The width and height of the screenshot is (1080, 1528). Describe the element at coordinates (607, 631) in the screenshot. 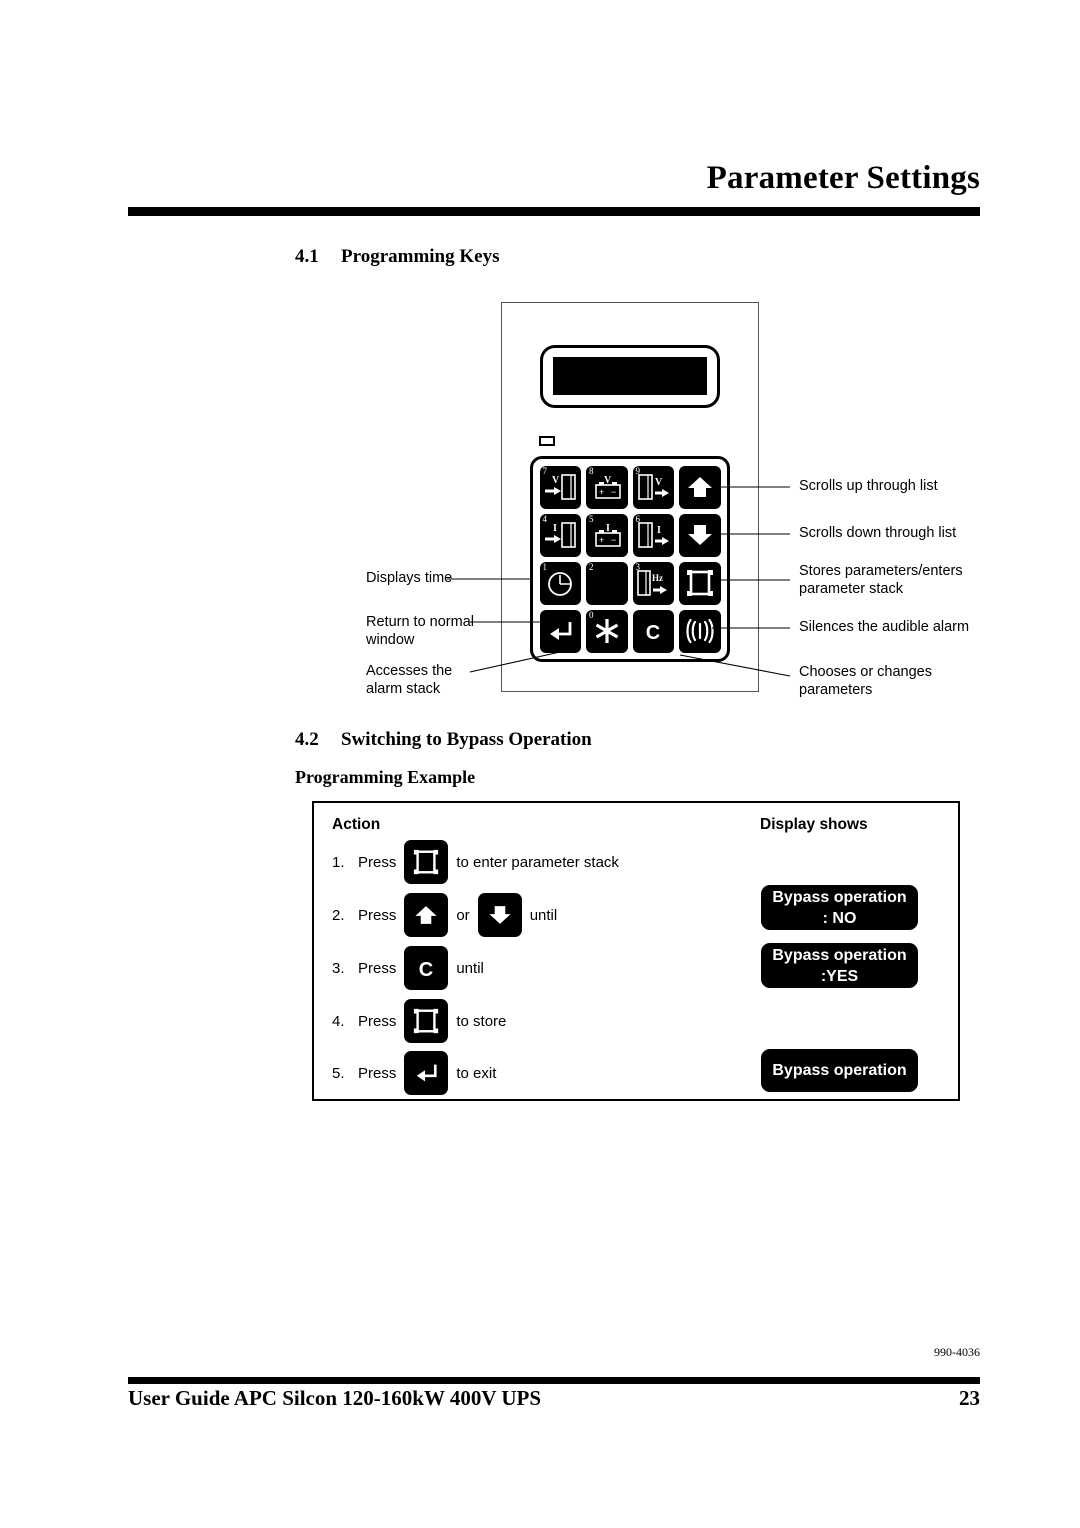

I see `key-0-asterisk: 0` at that location.